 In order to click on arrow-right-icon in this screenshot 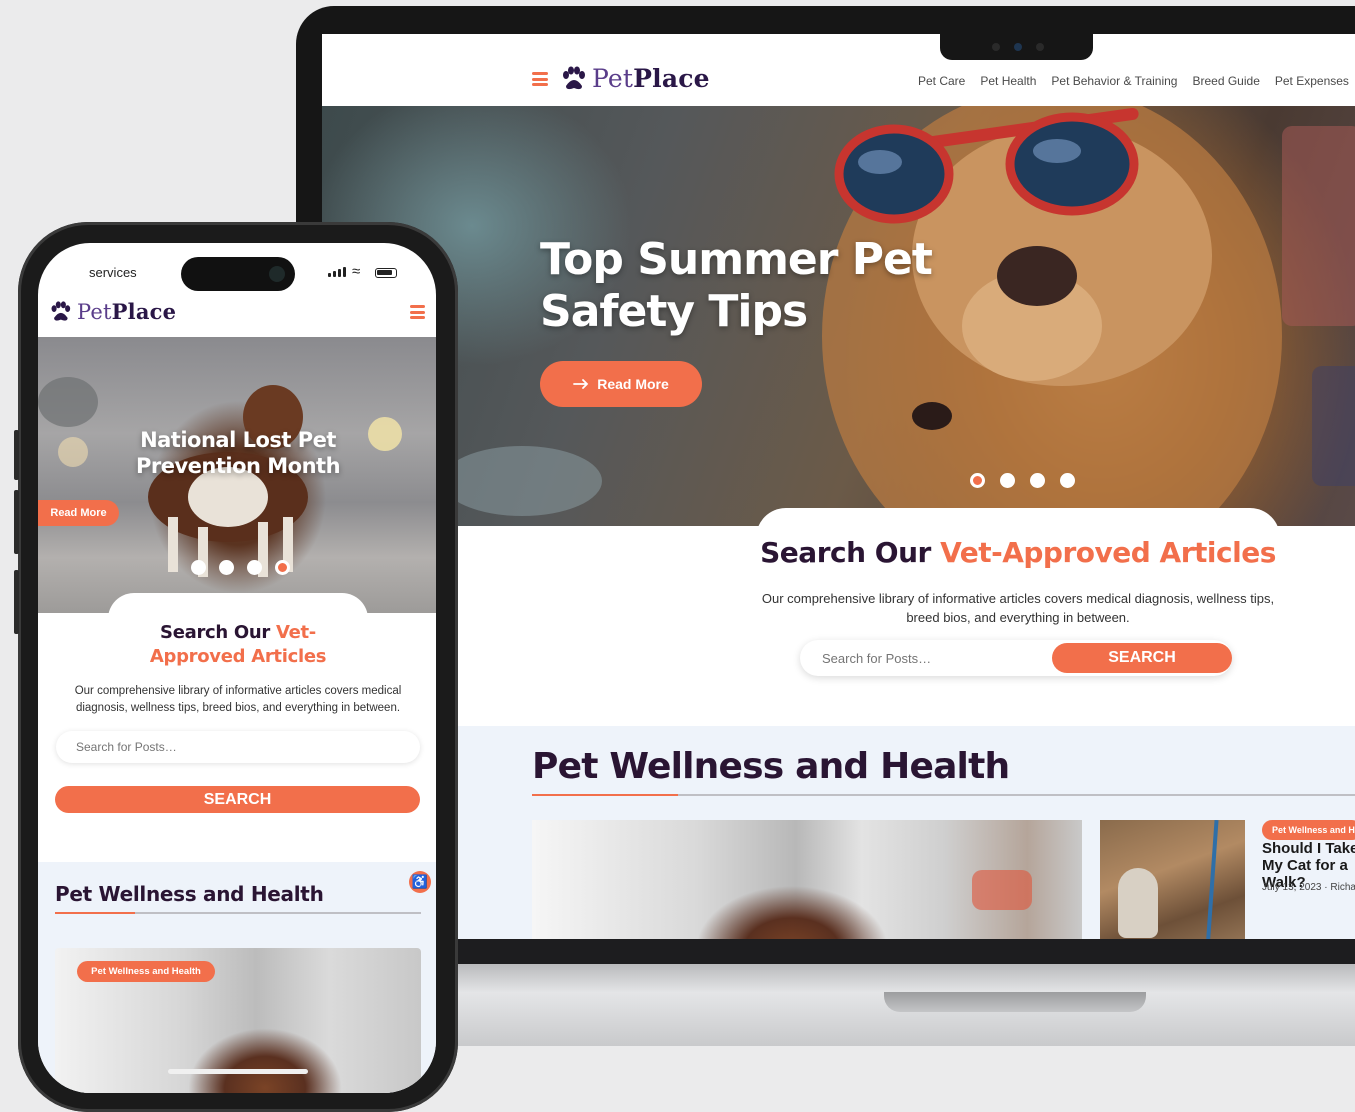, I will do `click(581, 384)`.